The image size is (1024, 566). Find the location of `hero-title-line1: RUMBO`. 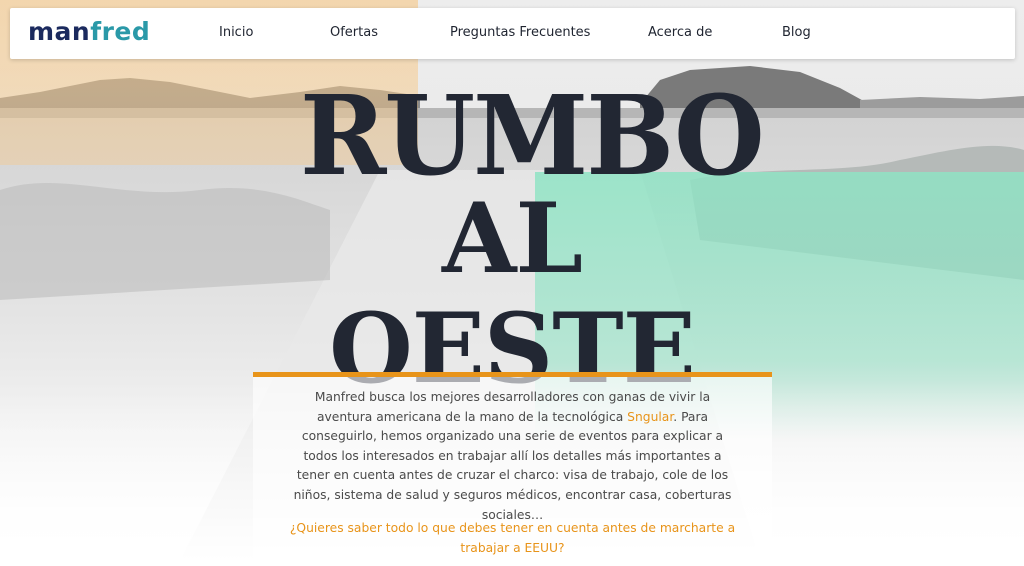

hero-title-line1: RUMBO is located at coordinates (532, 135).